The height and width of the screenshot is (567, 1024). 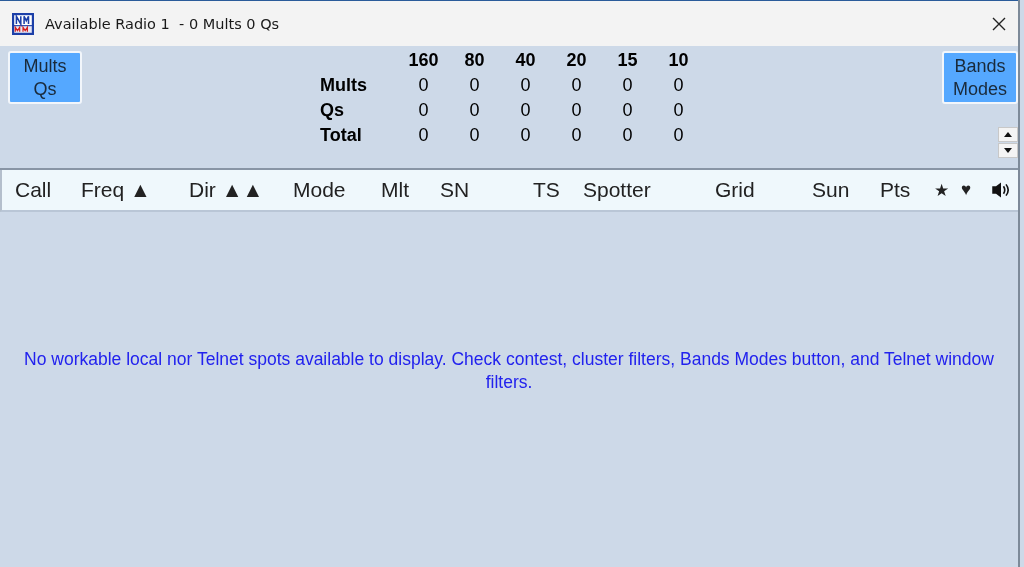 I want to click on down-arrow-icon, so click(x=1008, y=150).